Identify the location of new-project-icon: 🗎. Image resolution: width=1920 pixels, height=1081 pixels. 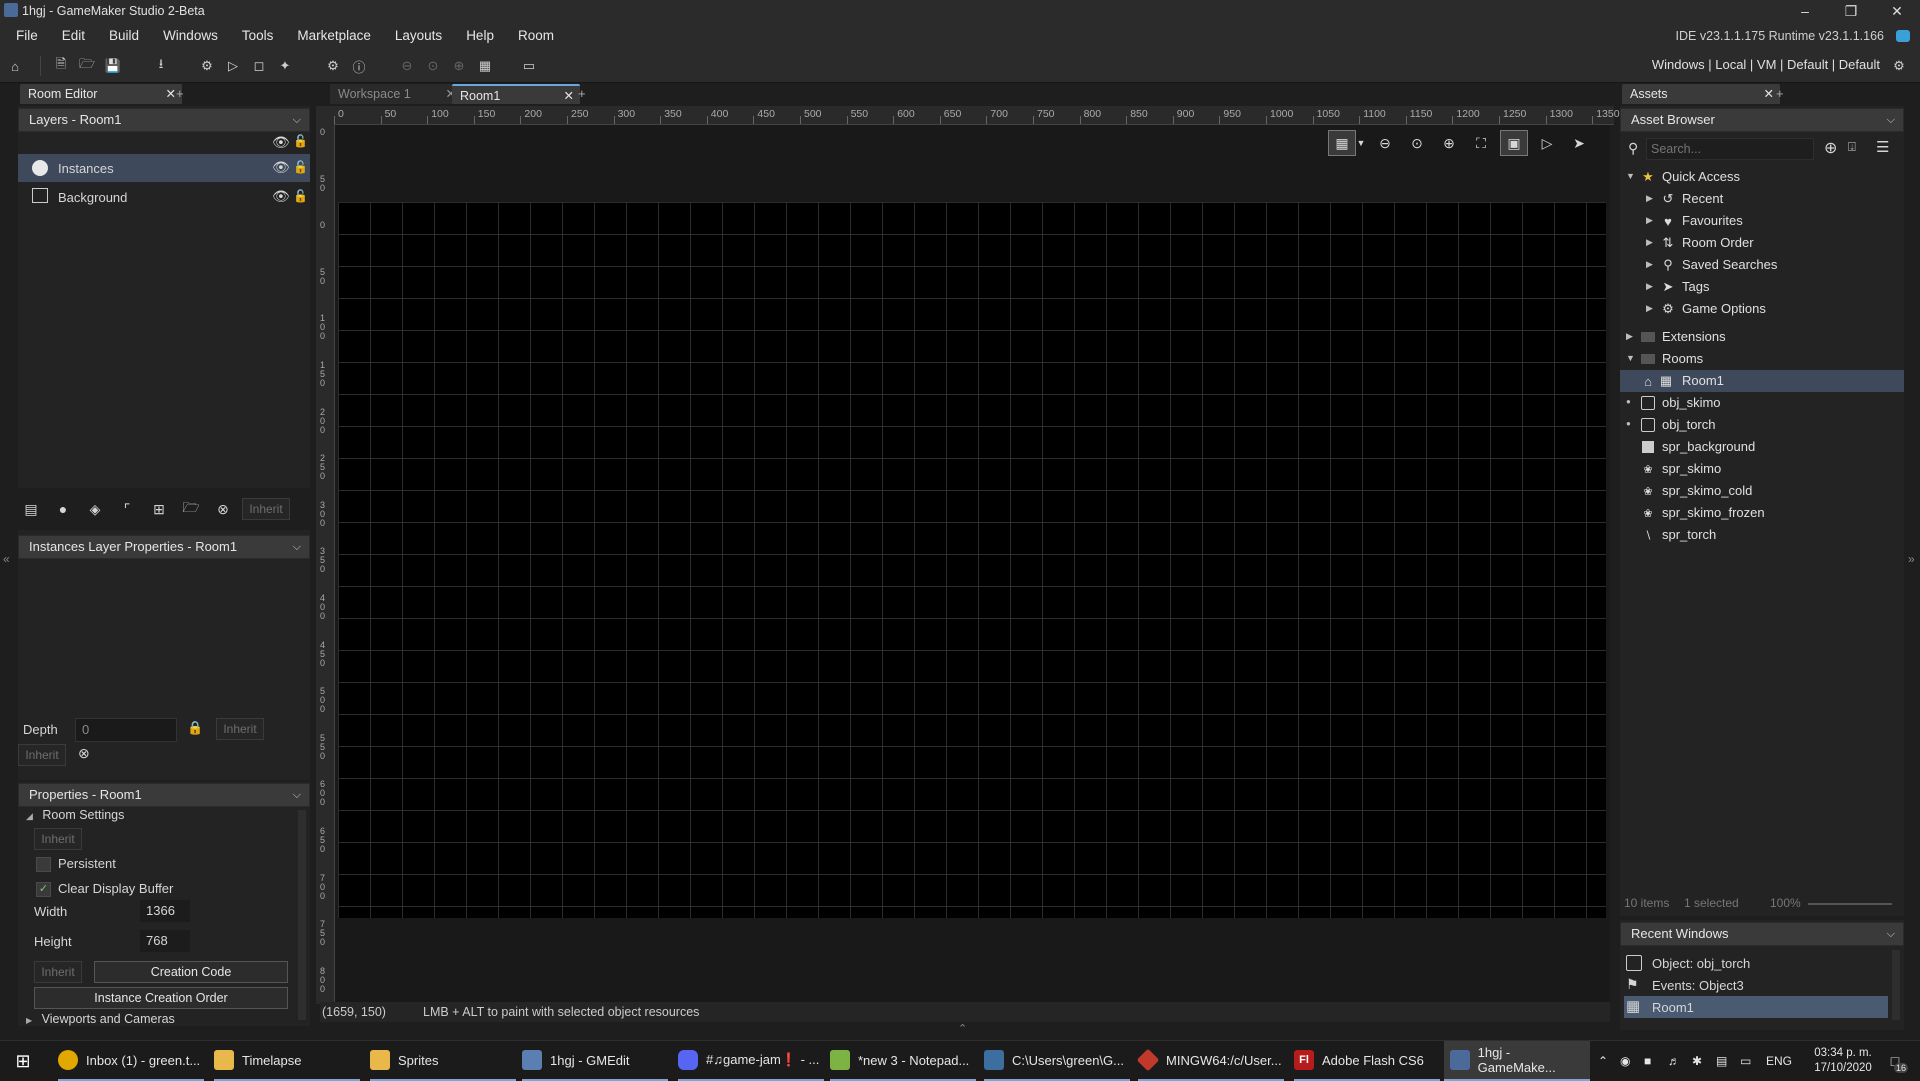
(61, 66).